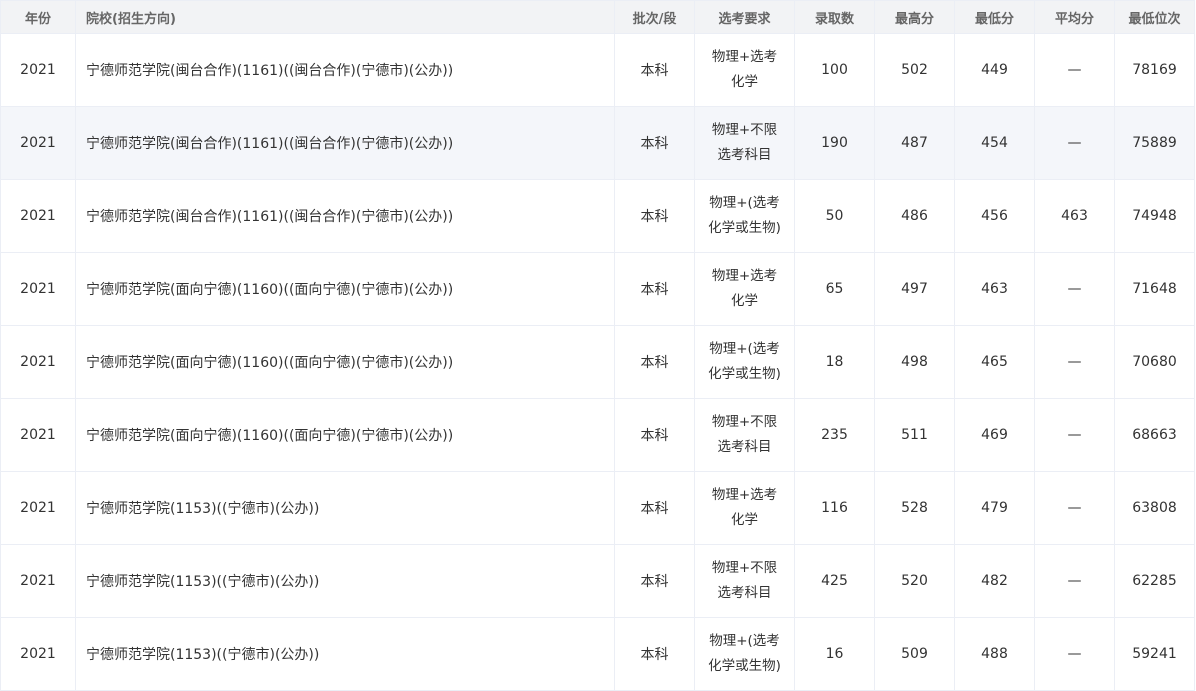 This screenshot has width=1196, height=691. Describe the element at coordinates (994, 362) in the screenshot. I see `cell-min-score: 465` at that location.